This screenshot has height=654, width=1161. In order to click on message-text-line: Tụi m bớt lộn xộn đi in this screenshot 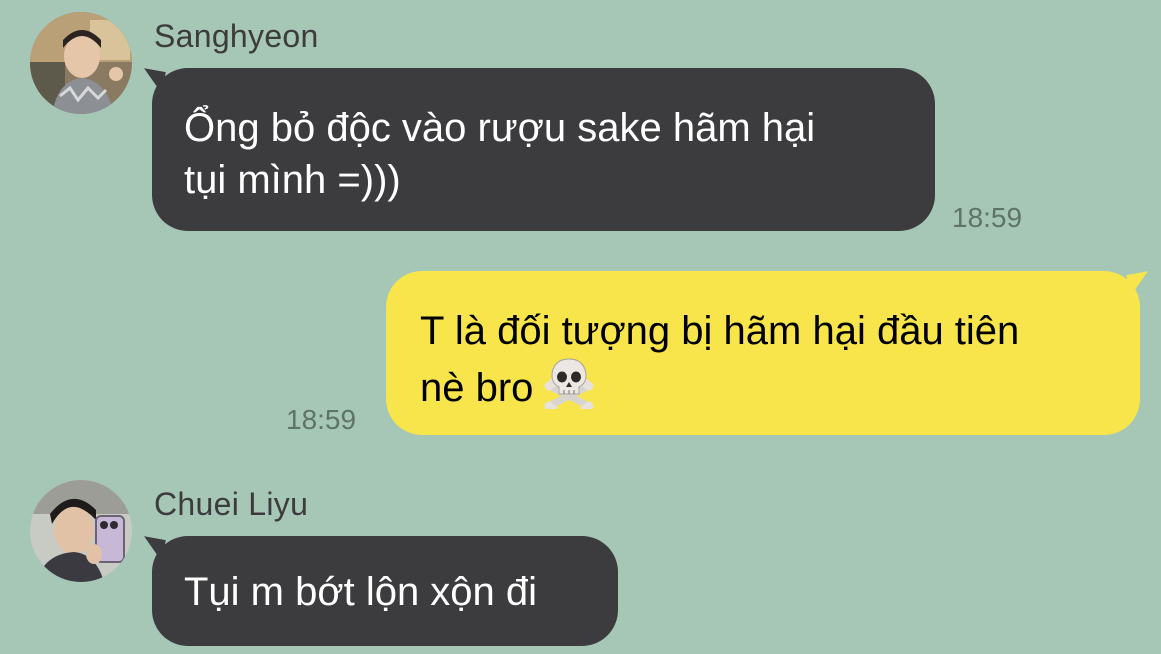, I will do `click(361, 592)`.